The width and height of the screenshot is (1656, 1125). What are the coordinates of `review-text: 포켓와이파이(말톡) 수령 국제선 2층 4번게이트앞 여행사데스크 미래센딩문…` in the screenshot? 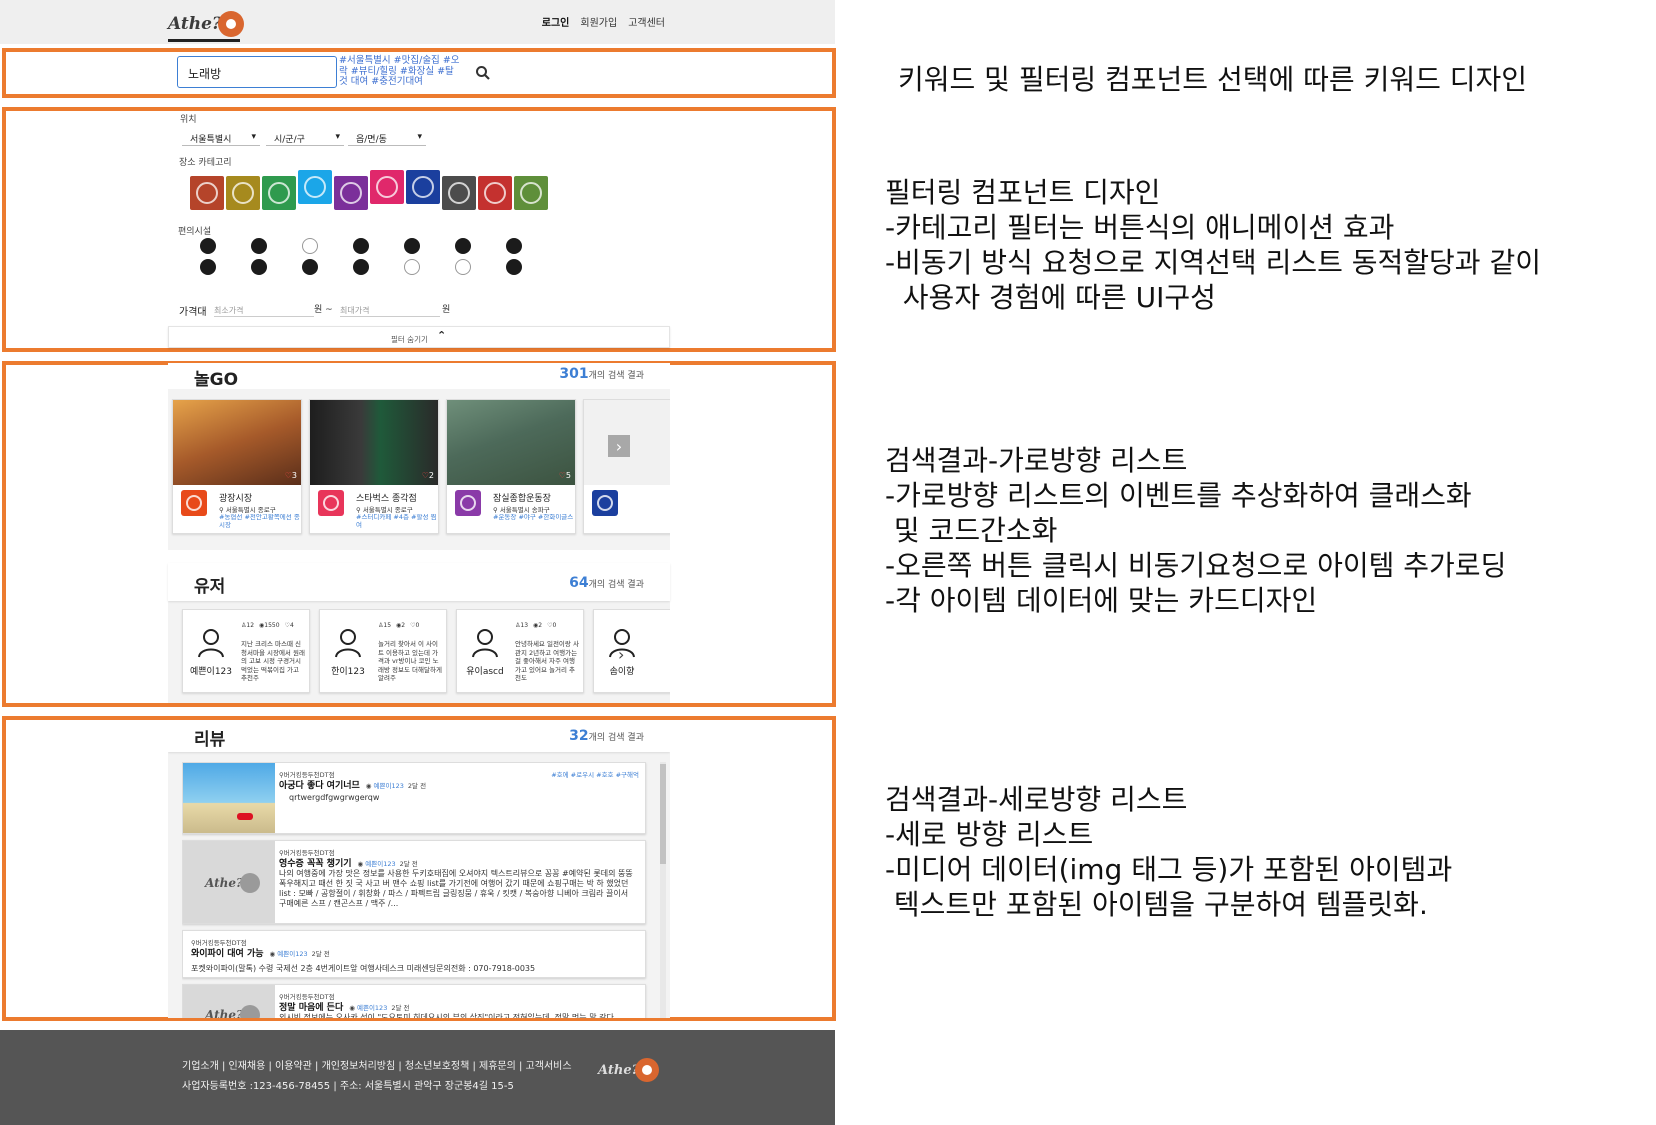 It's located at (363, 968).